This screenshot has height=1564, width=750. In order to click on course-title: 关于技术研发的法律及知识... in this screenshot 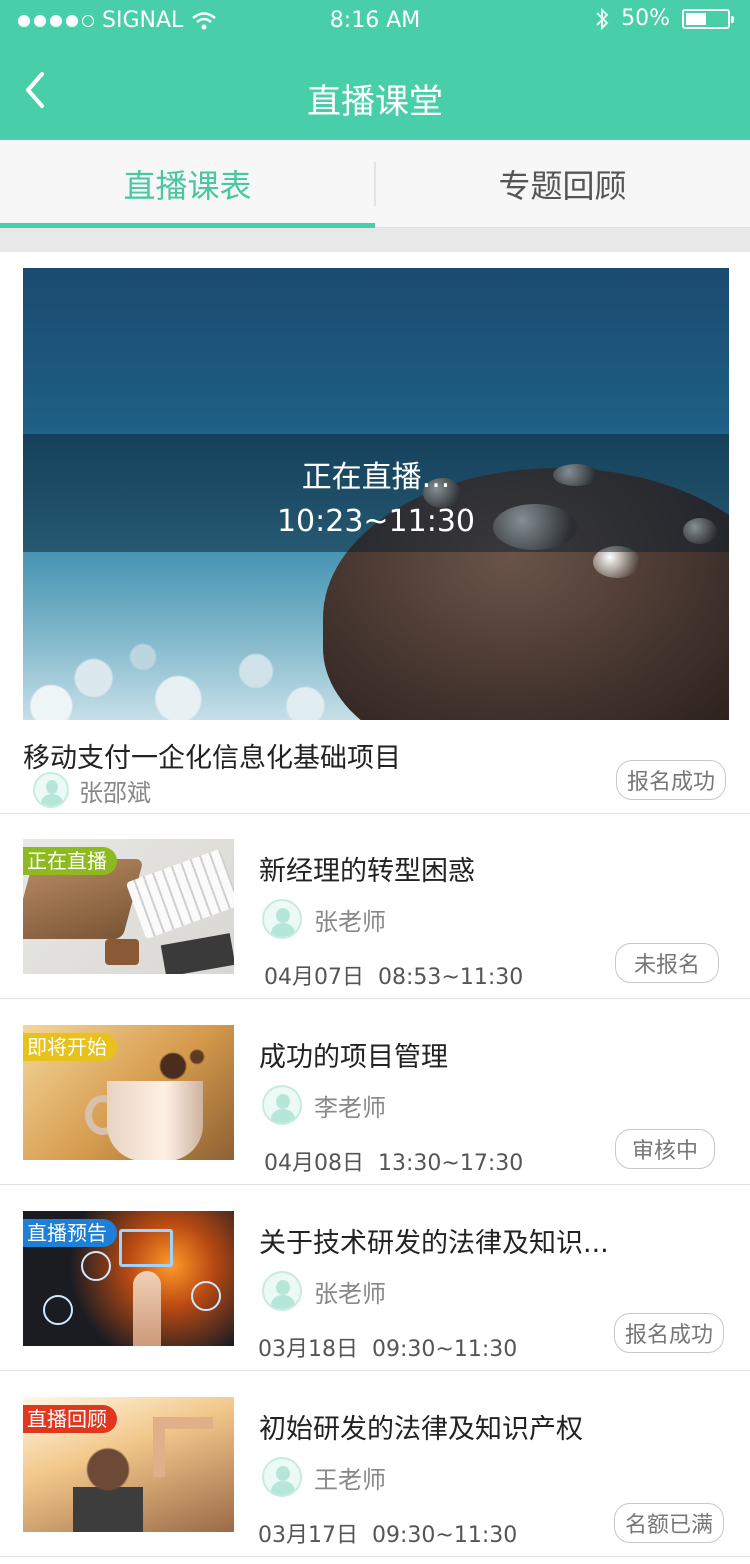, I will do `click(434, 1243)`.